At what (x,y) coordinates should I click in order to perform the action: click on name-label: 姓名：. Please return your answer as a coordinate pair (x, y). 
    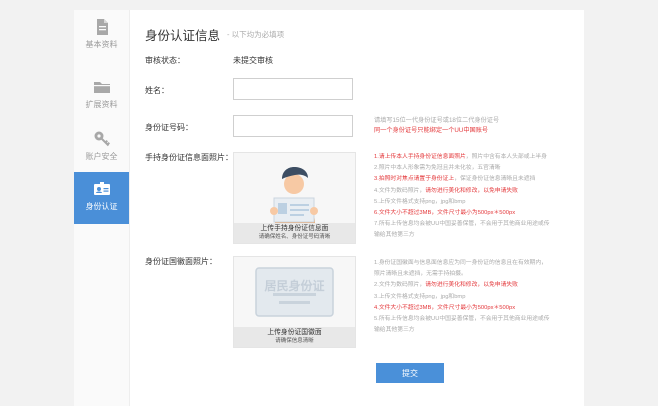
    Looking at the image, I should click on (157, 90).